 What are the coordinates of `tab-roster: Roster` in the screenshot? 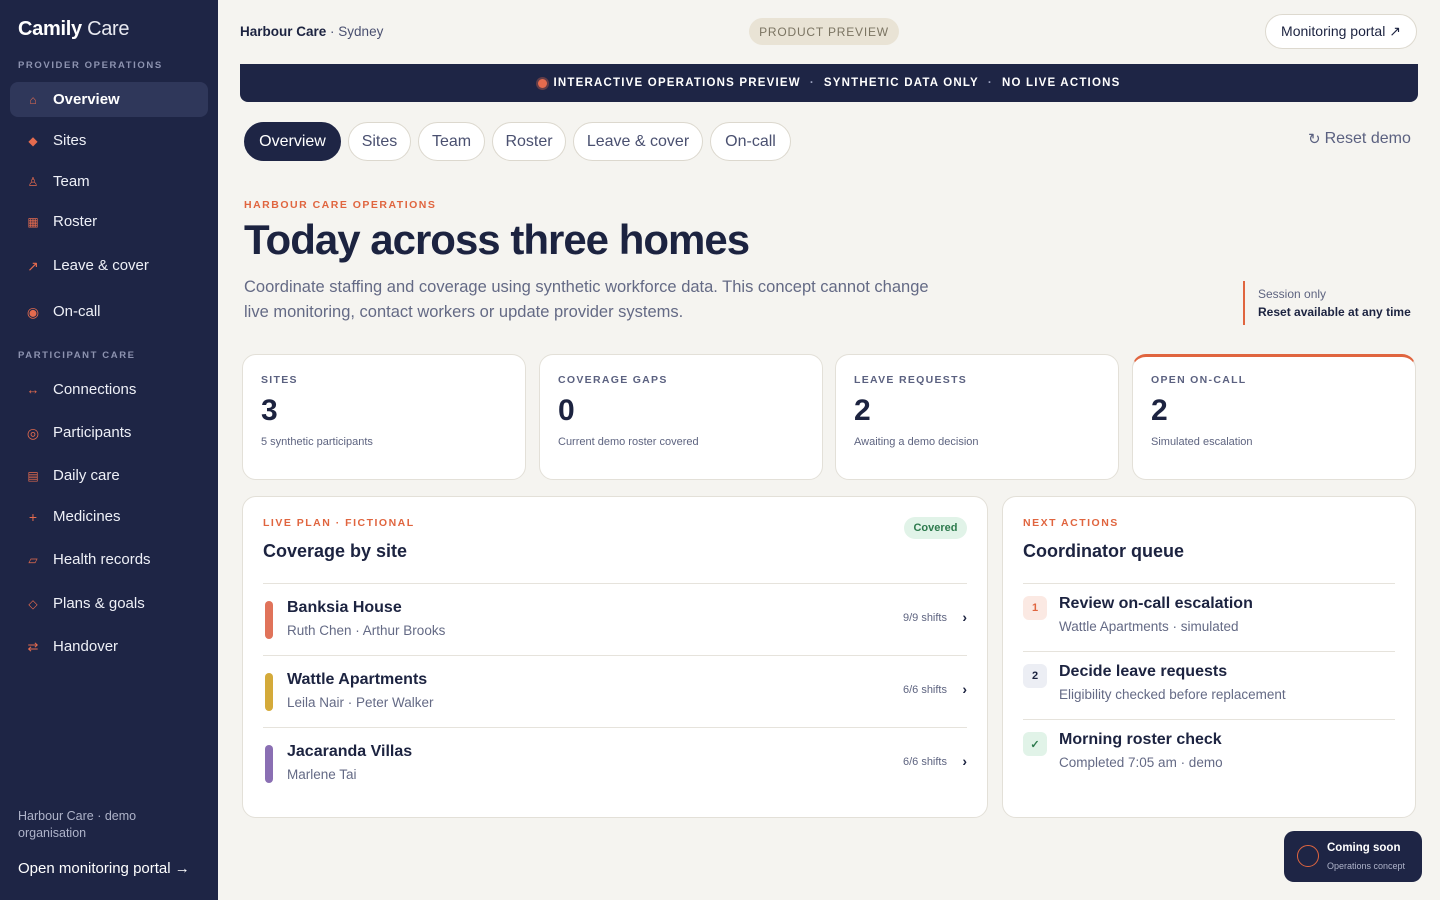 It's located at (529, 141).